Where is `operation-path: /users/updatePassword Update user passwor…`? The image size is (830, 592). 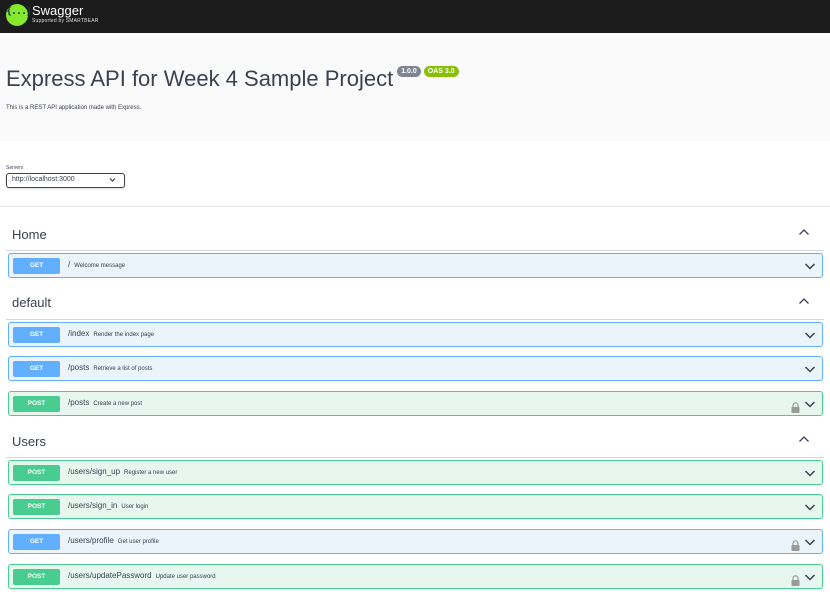 operation-path: /users/updatePassword Update user passwor… is located at coordinates (142, 575).